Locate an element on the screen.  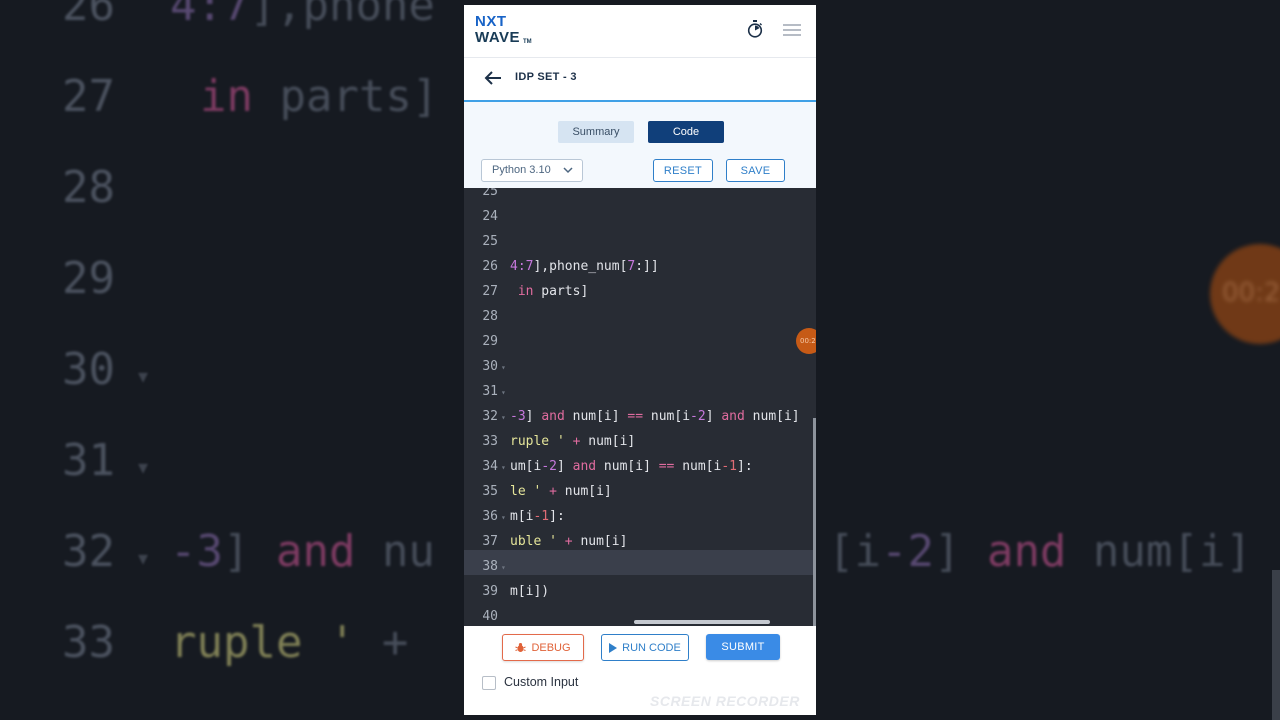
debug-button: DEBUG is located at coordinates (543, 647).